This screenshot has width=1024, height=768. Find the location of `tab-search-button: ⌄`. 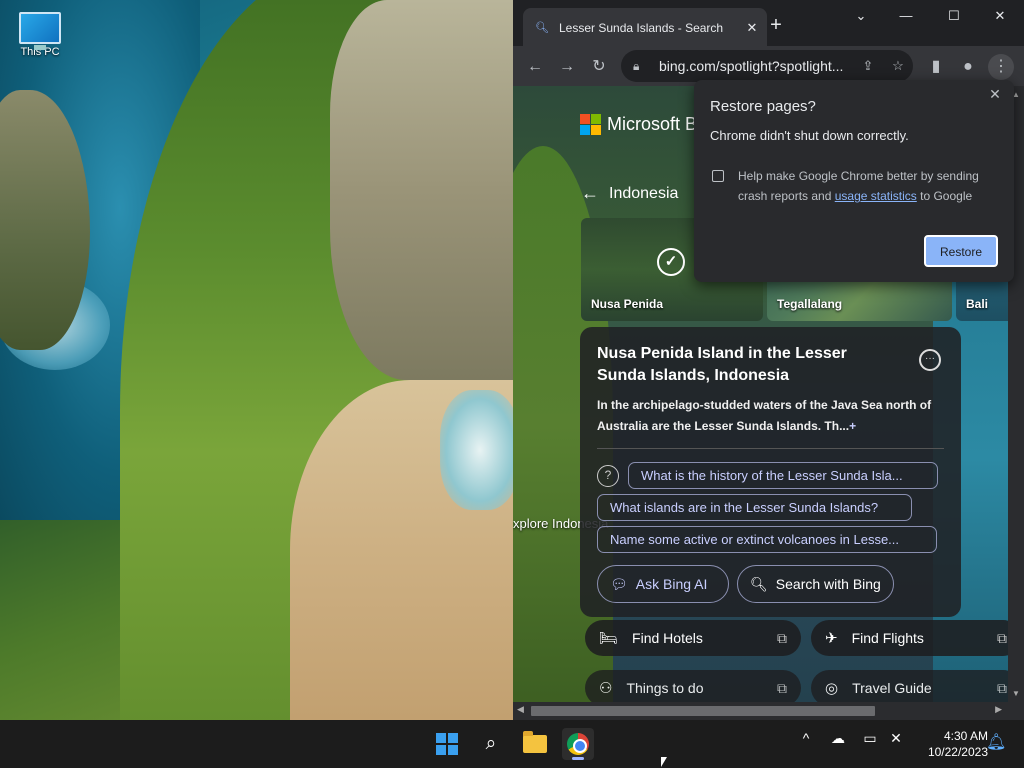

tab-search-button: ⌄ is located at coordinates (861, 16).